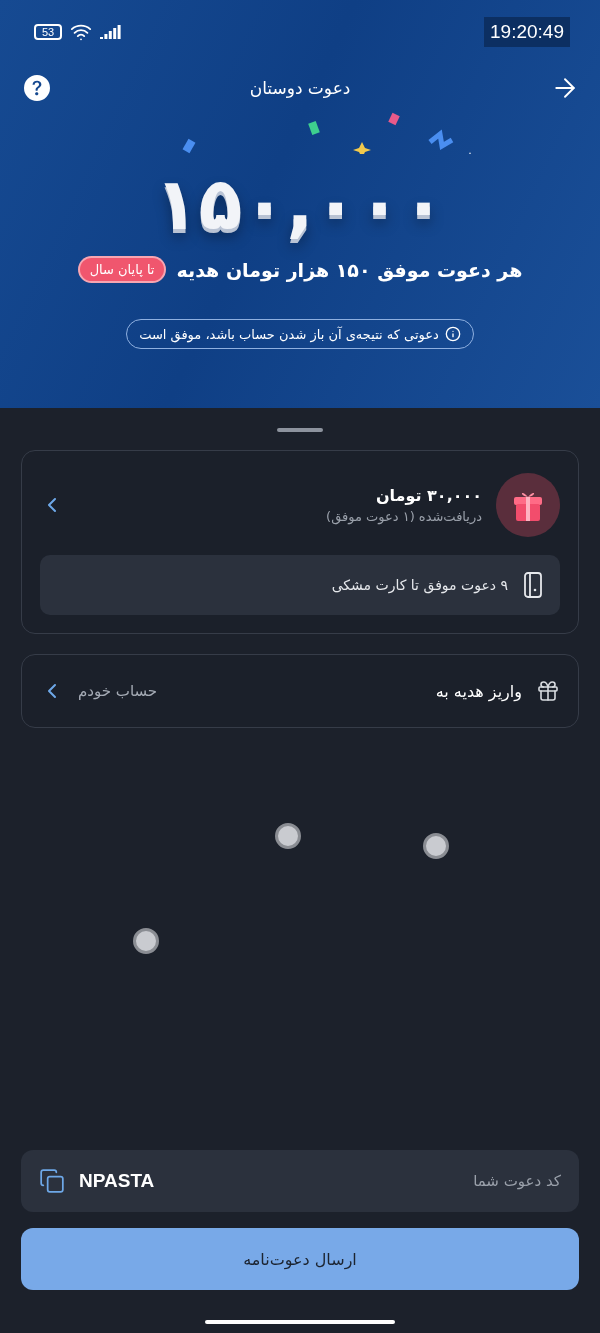 This screenshot has width=600, height=1333. Describe the element at coordinates (428, 495) in the screenshot. I see `received-amount: ۳۰,۰۰۰ تومان` at that location.